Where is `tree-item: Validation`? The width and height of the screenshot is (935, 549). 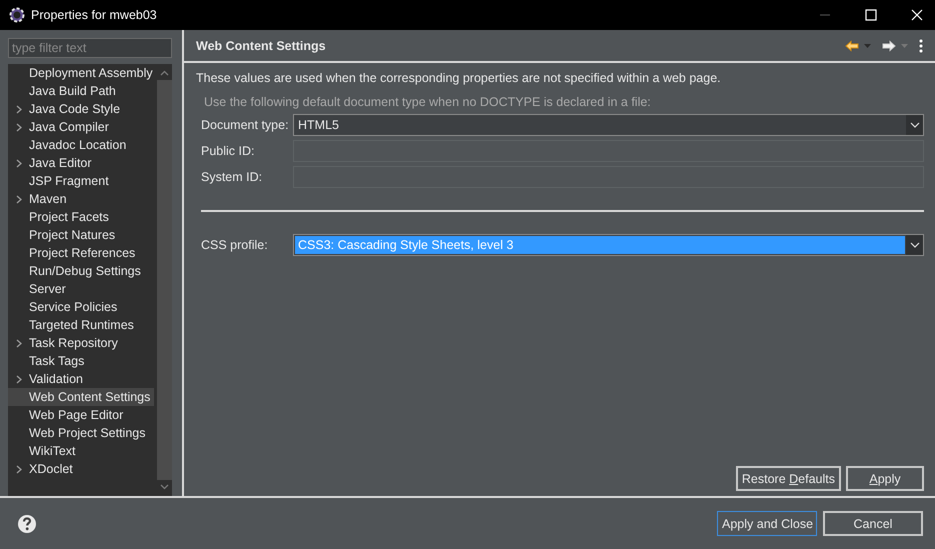 tree-item: Validation is located at coordinates (47, 379).